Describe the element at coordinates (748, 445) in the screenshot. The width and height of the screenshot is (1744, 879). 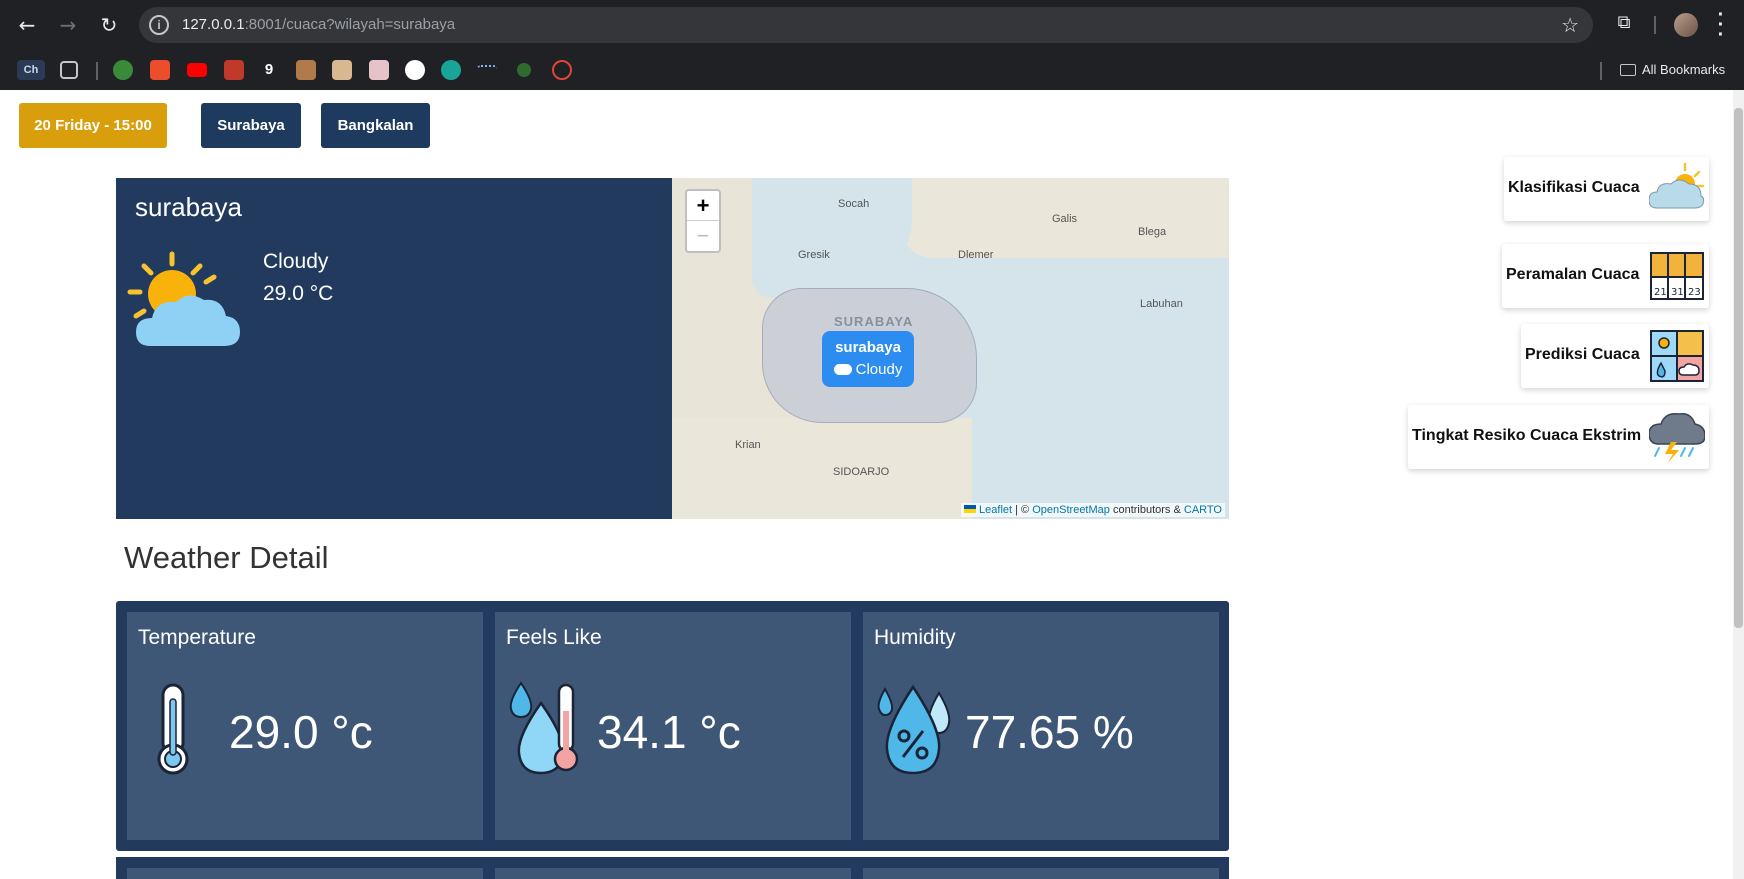
I see `map-label-krian: Krian` at that location.